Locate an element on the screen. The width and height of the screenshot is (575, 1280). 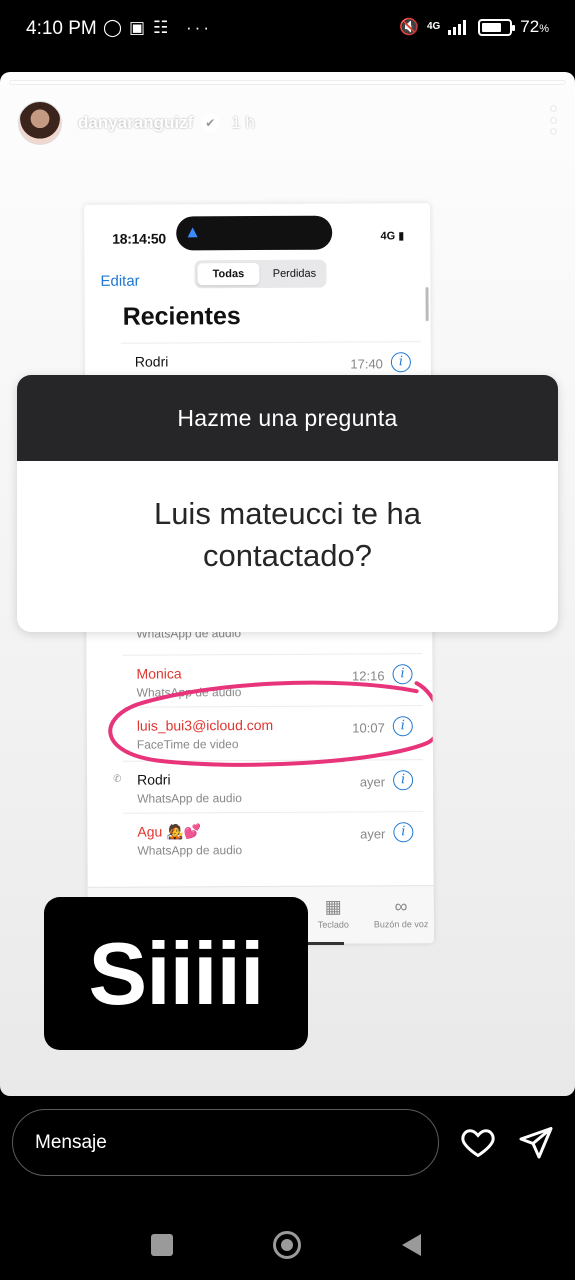
story-time-ago: 1 h is located at coordinates (243, 122).